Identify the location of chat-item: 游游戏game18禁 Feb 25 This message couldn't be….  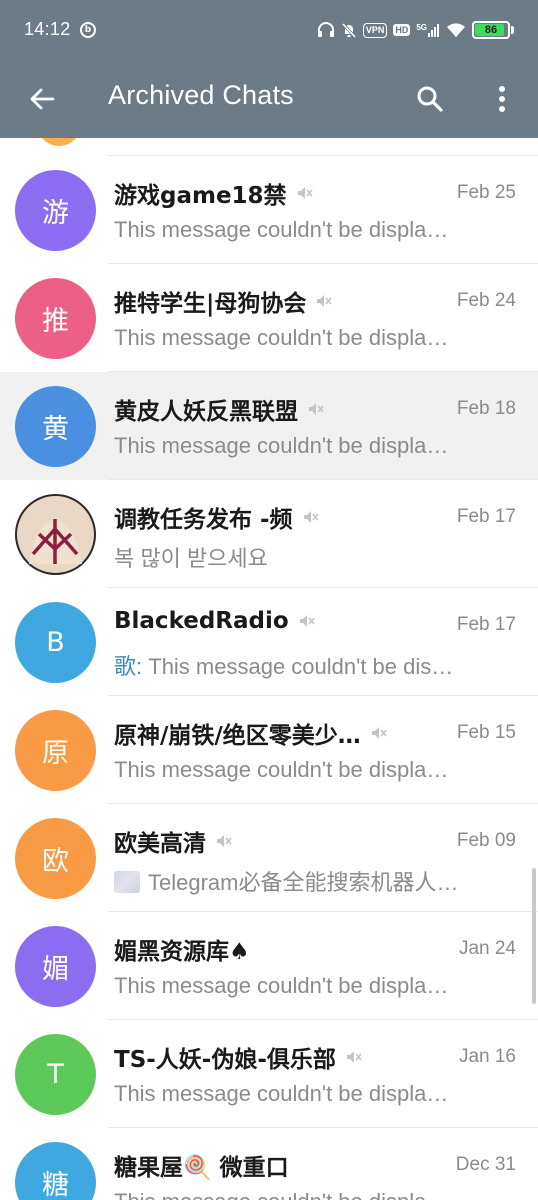
(269, 210).